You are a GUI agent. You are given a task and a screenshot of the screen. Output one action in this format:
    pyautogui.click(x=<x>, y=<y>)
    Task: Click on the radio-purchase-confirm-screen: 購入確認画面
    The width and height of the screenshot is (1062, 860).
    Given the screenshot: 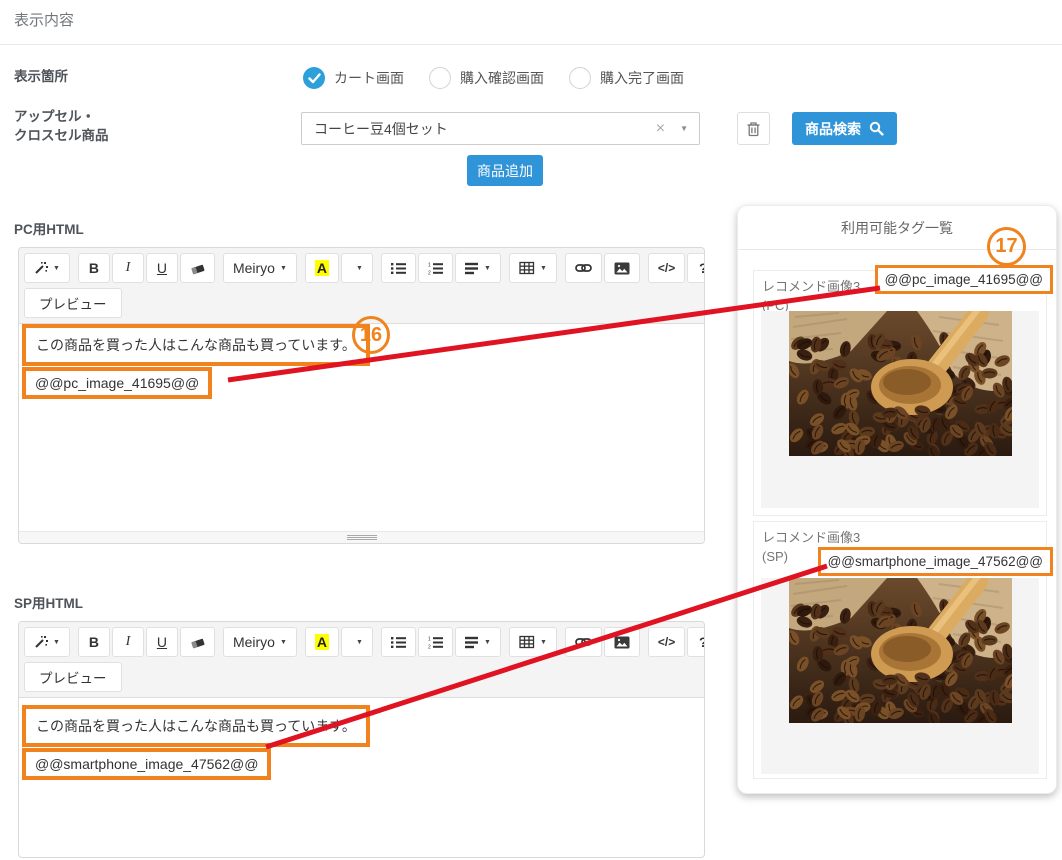 What is the action you would take?
    pyautogui.click(x=486, y=78)
    